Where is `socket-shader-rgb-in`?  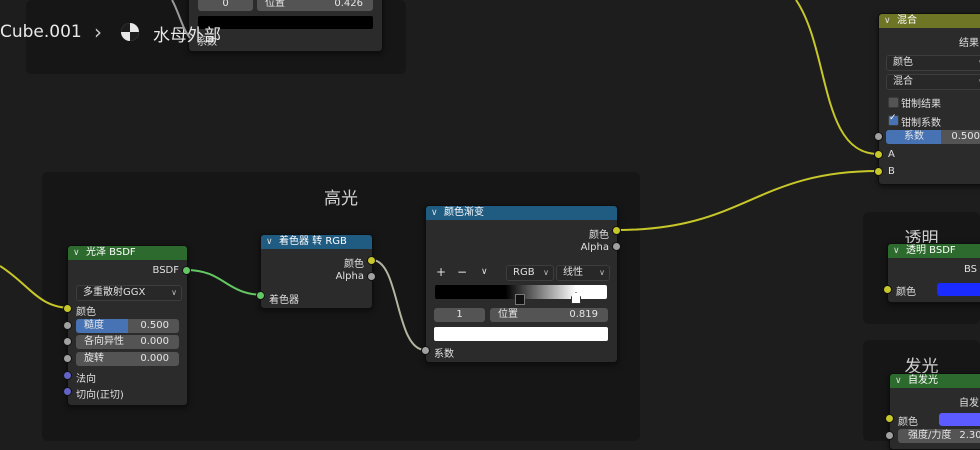
socket-shader-rgb-in is located at coordinates (260, 295).